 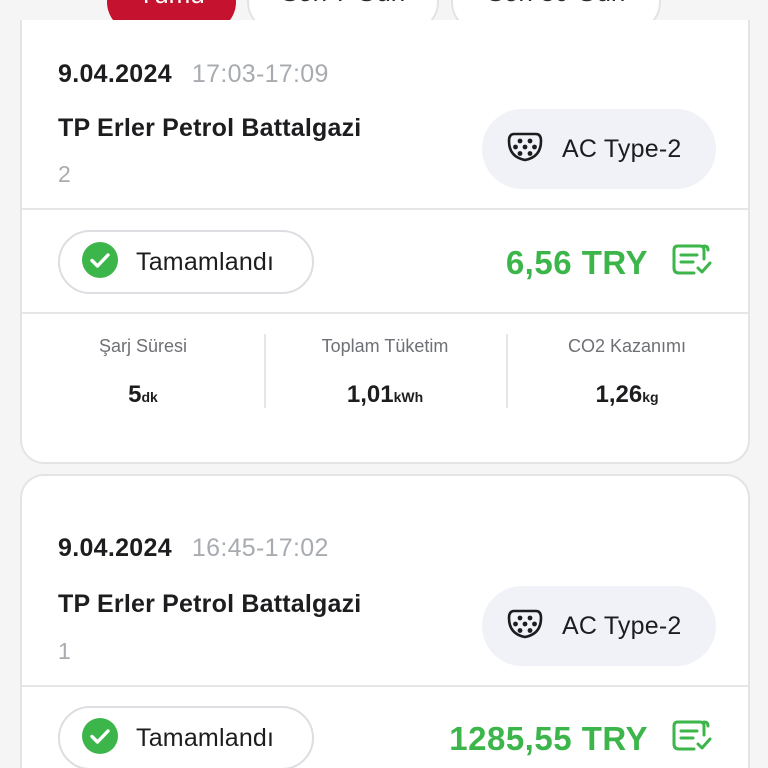 What do you see at coordinates (64, 174) in the screenshot?
I see `connector-number: 2` at bounding box center [64, 174].